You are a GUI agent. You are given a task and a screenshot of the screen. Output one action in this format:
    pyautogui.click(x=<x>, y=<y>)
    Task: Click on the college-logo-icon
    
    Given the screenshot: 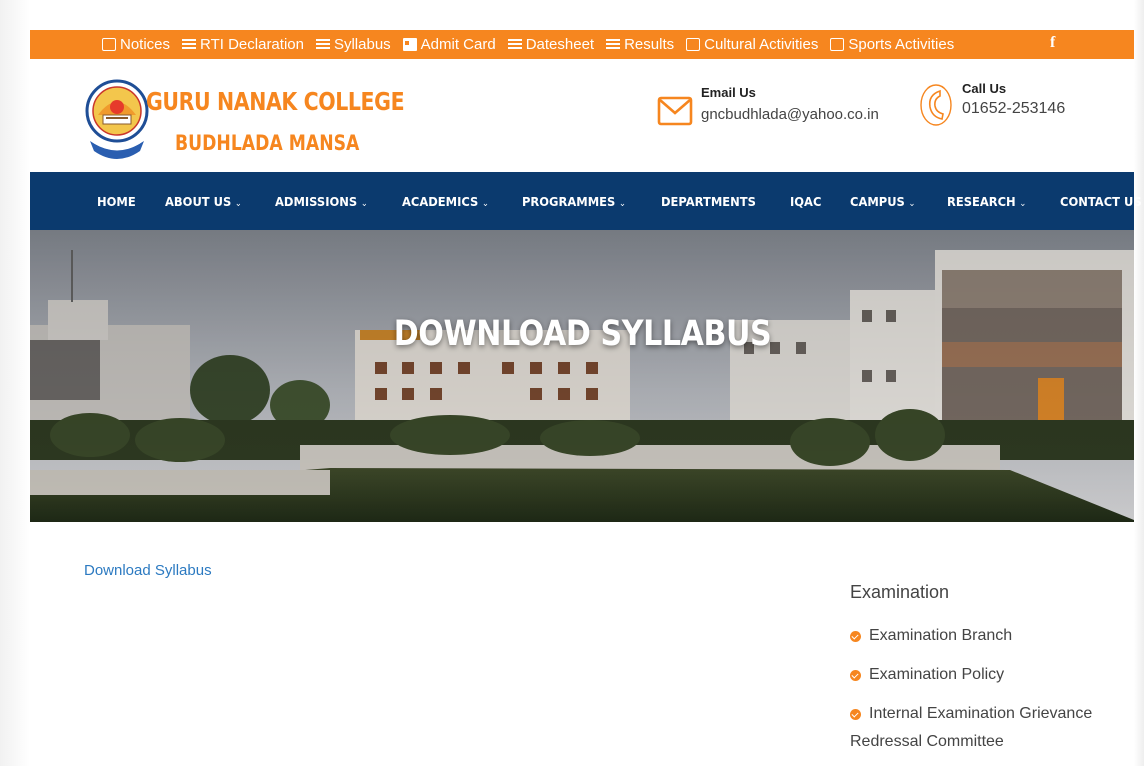 What is the action you would take?
    pyautogui.click(x=117, y=119)
    